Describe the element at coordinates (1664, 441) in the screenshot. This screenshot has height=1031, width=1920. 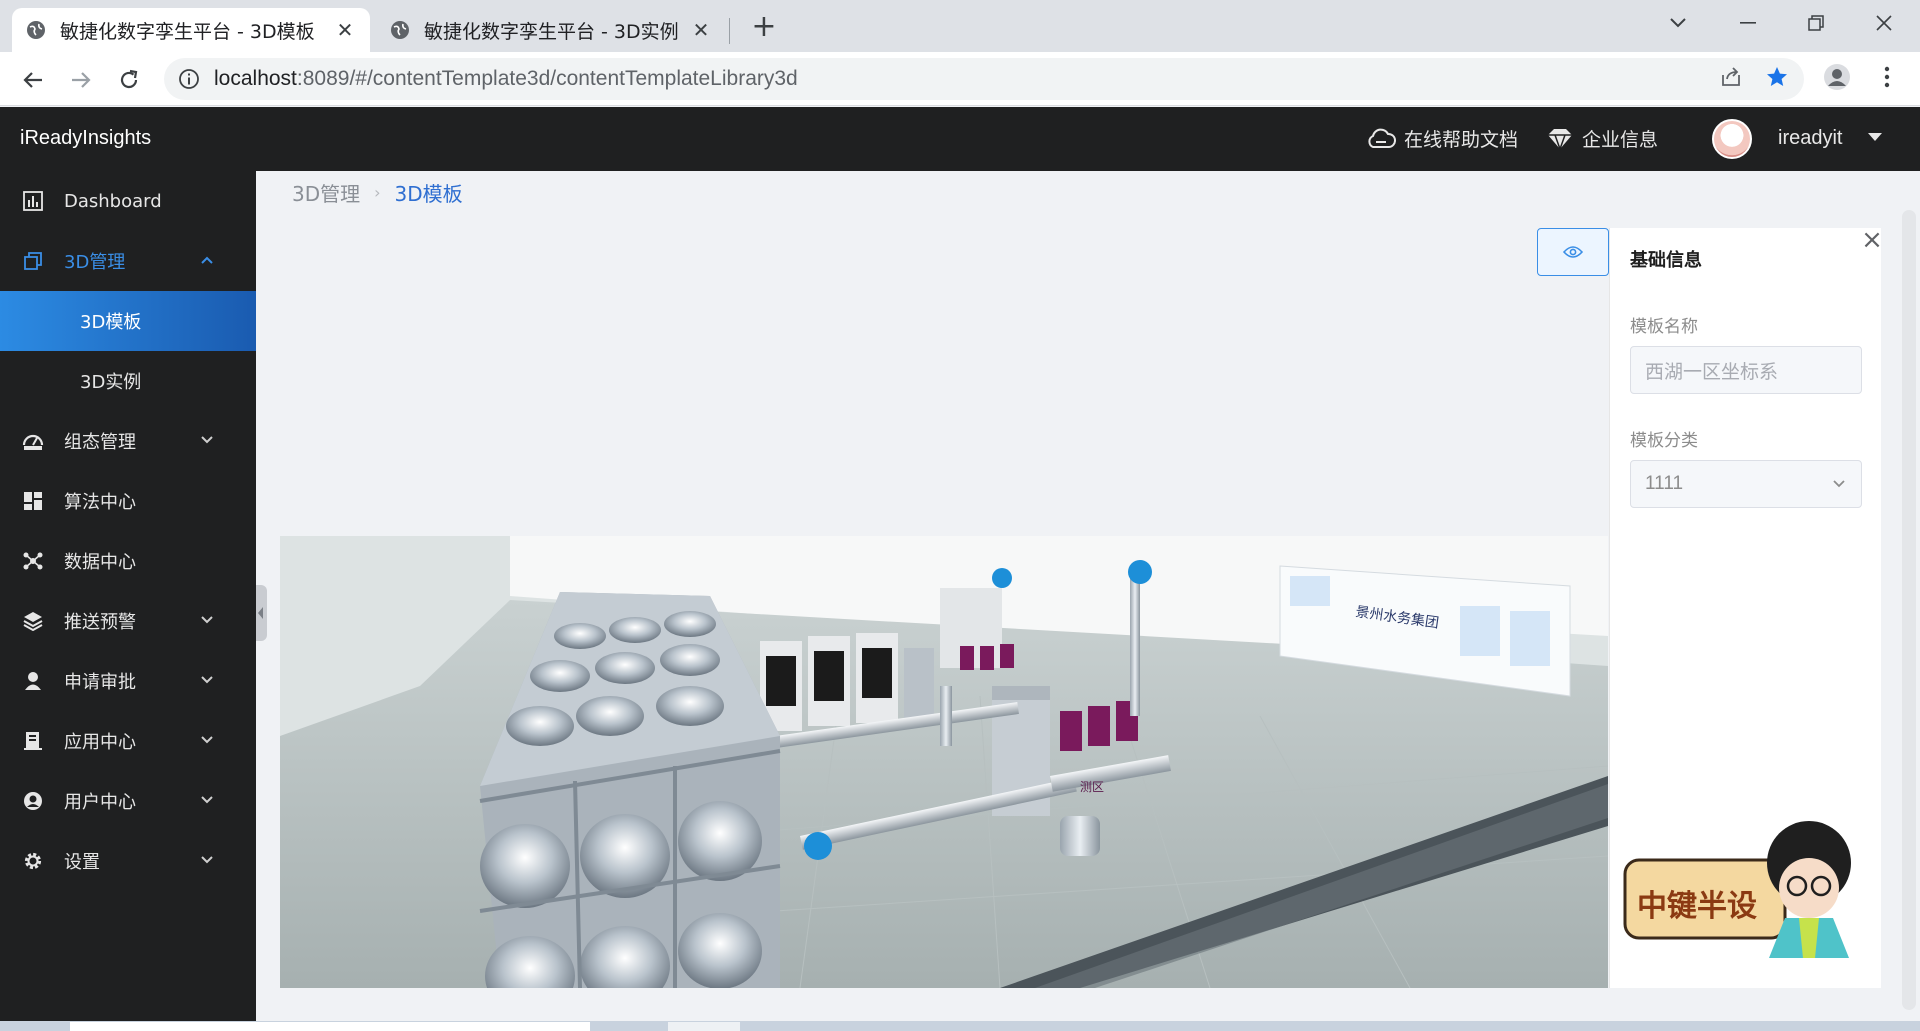
I see `template-category-label: 模板分类` at that location.